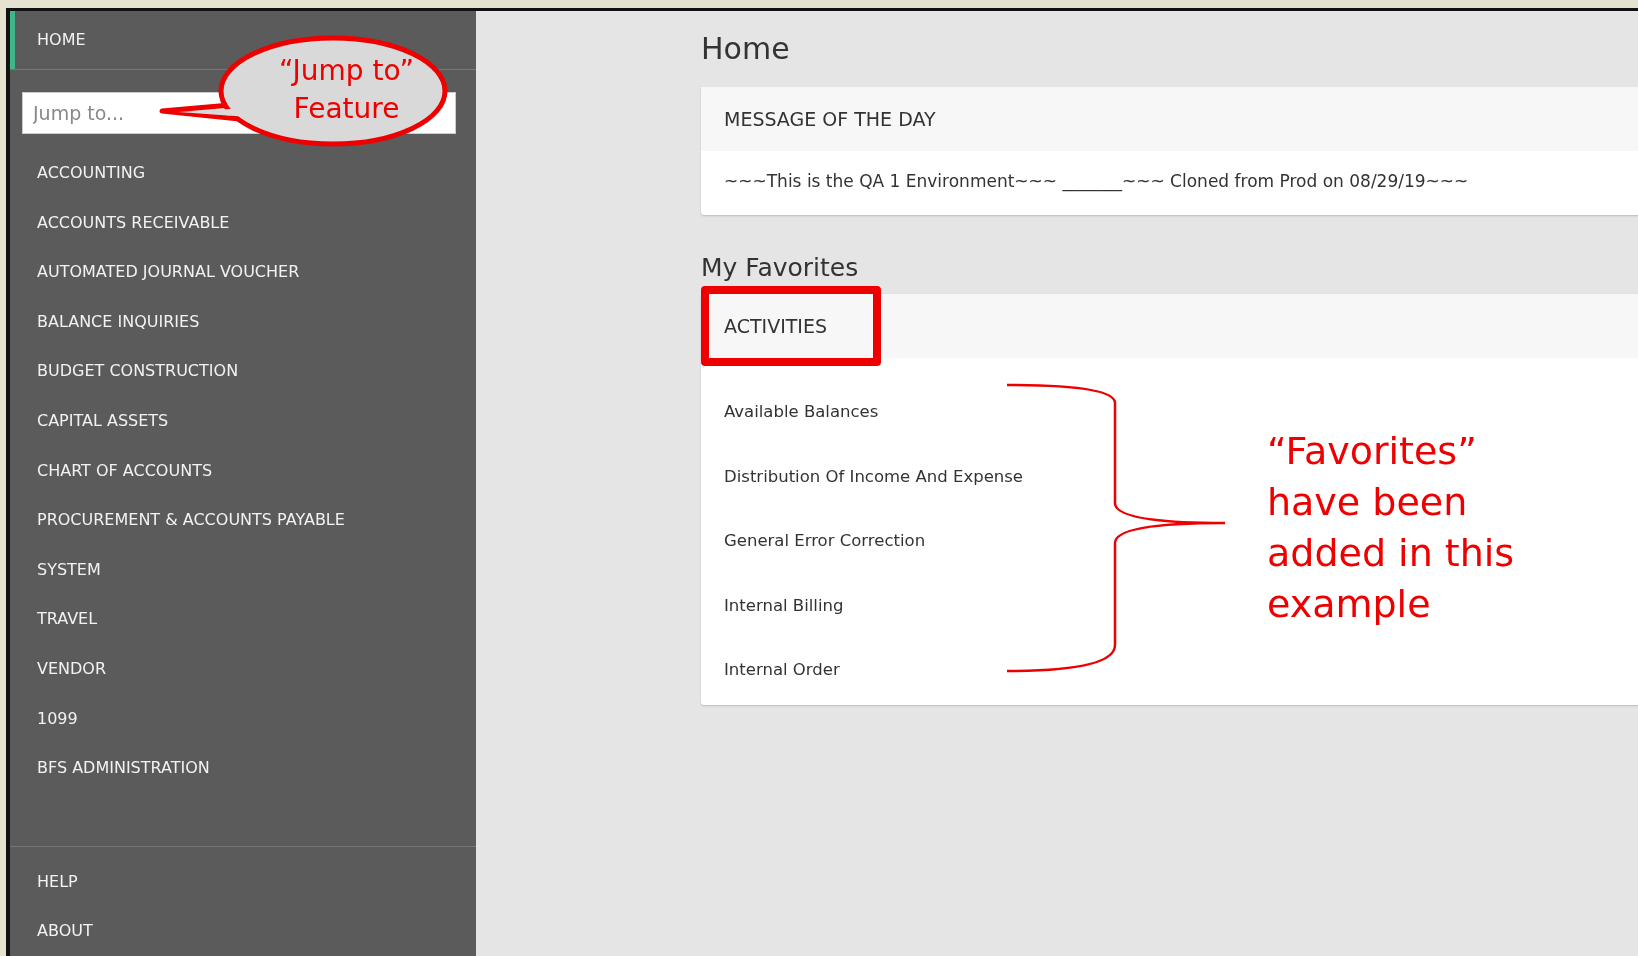 The image size is (1638, 956). I want to click on nav-item: VENDOR, so click(243, 668).